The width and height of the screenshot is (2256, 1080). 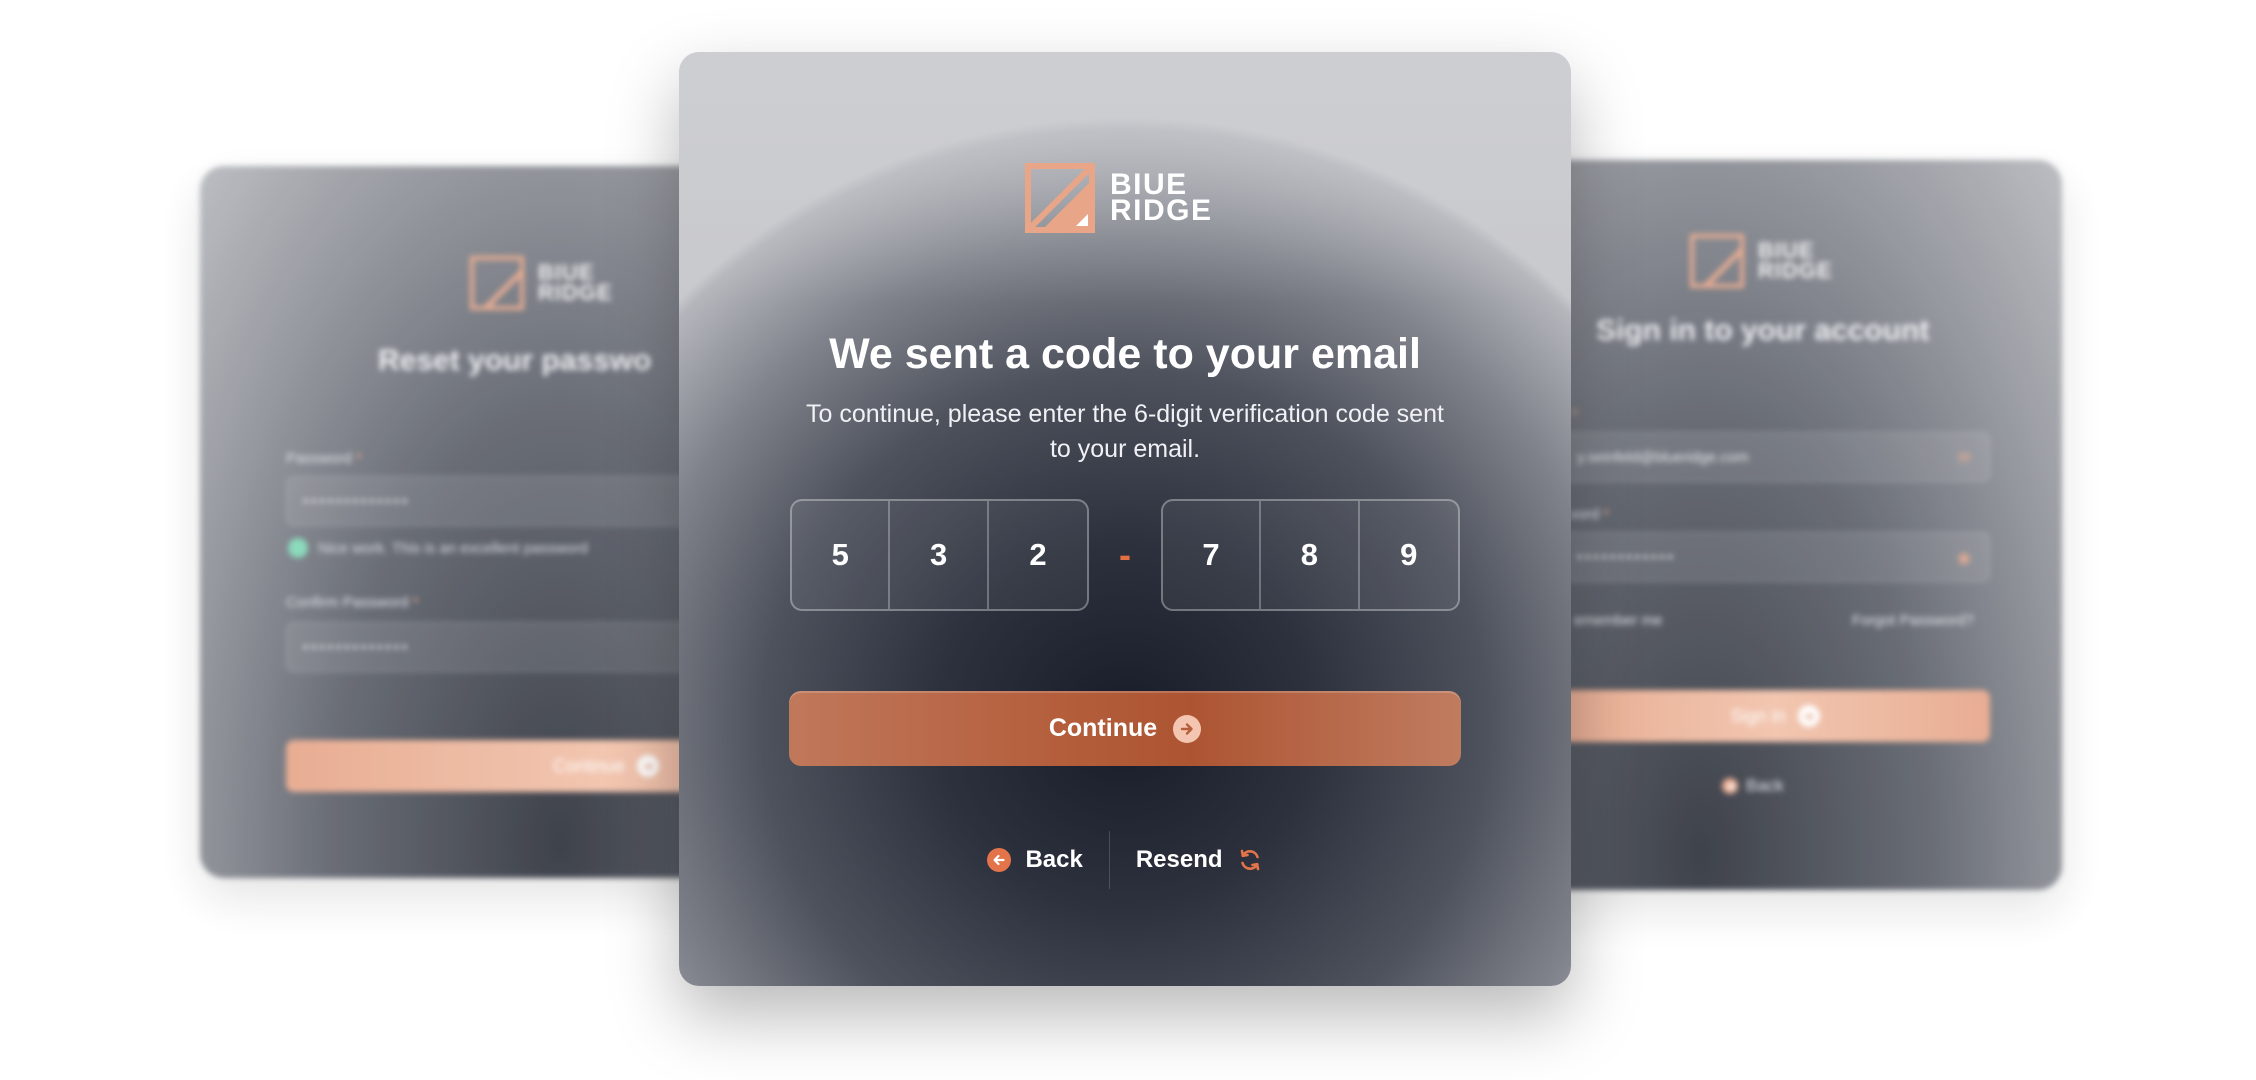 I want to click on code-digit-5: 8, so click(x=1310, y=555).